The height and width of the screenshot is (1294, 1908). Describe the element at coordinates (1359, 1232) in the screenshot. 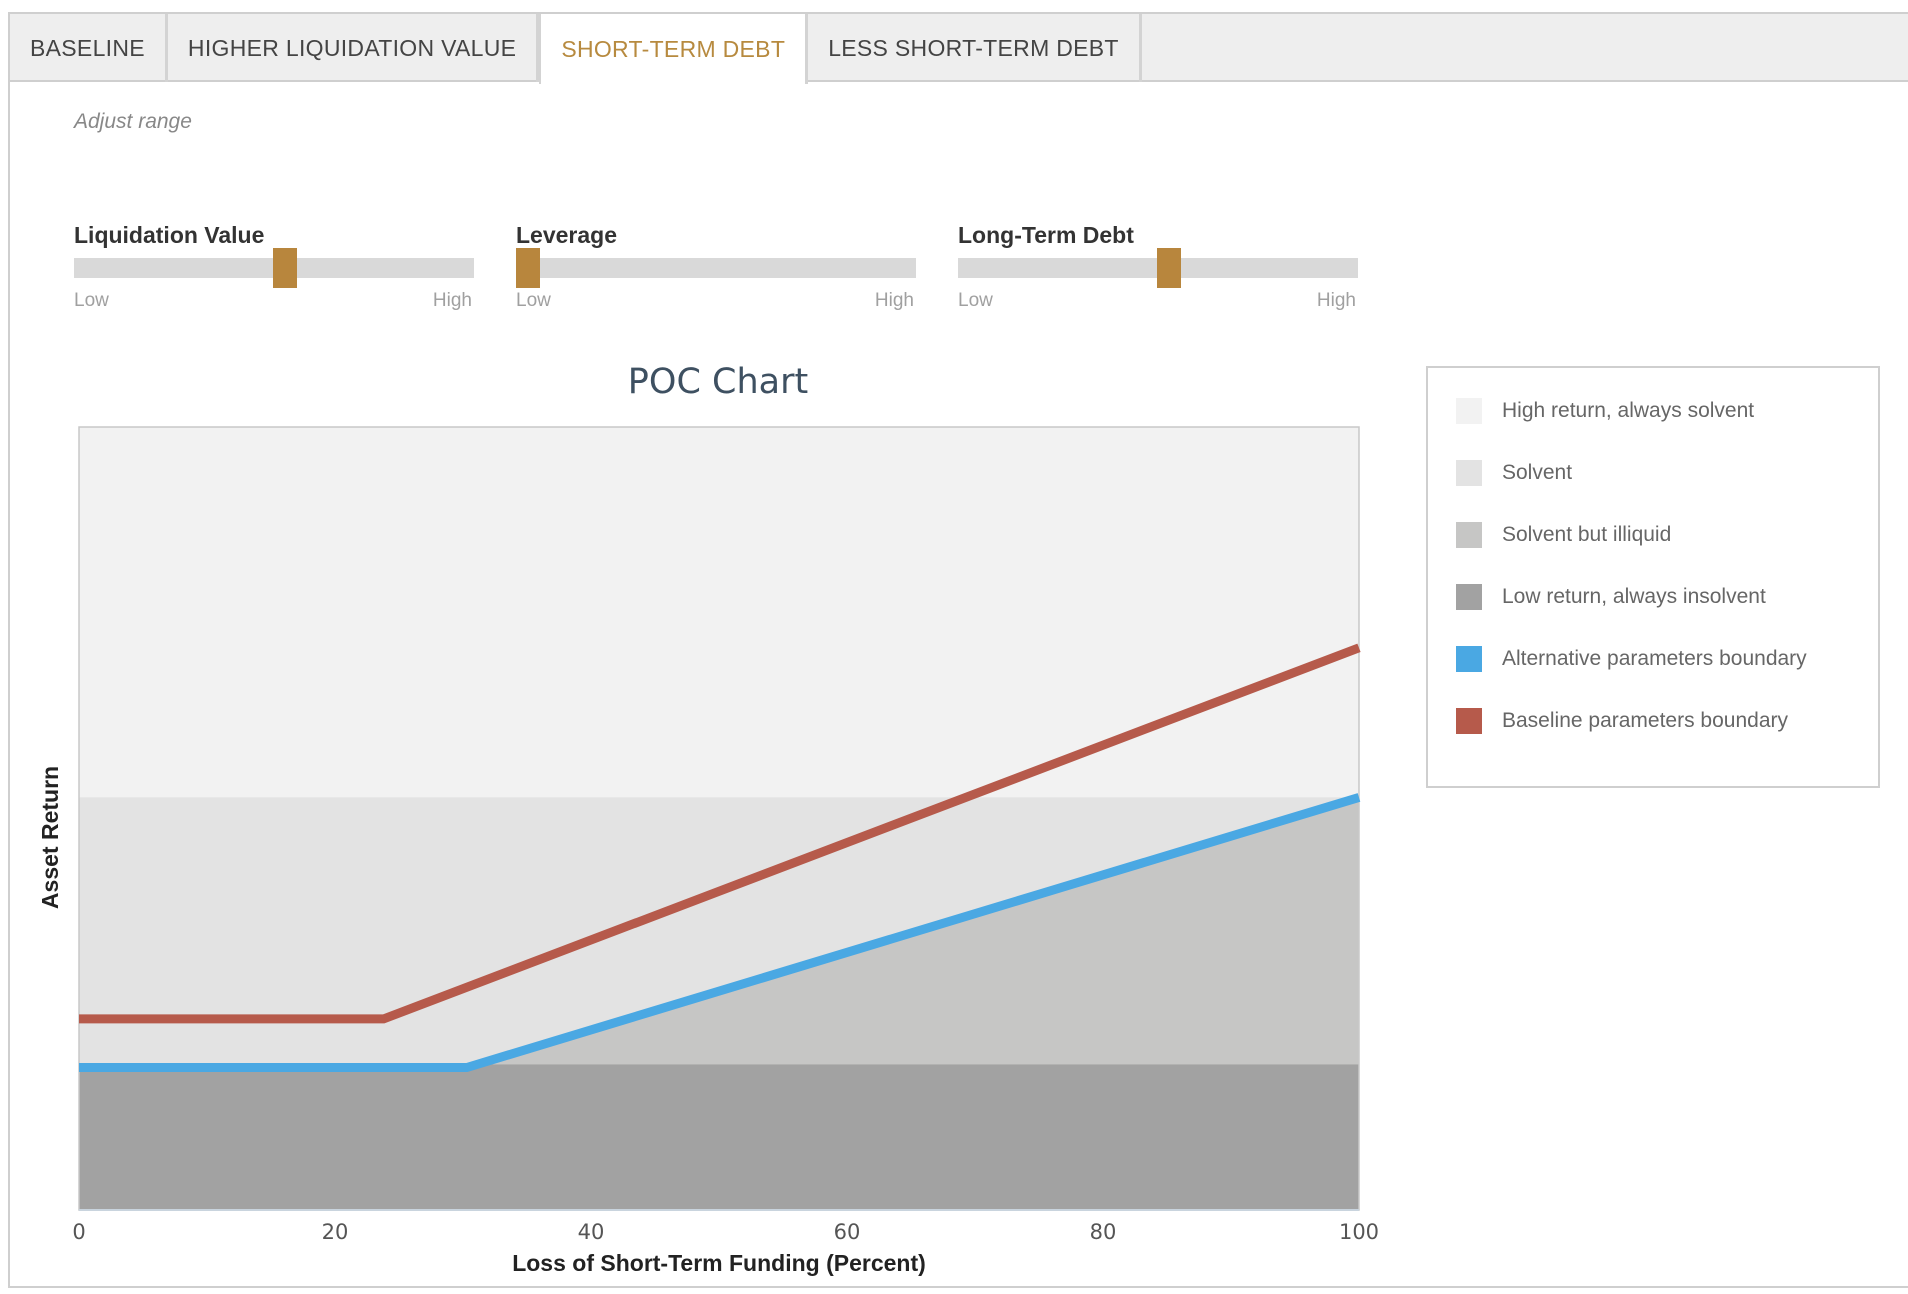

I see `x-tick-label: 100` at that location.